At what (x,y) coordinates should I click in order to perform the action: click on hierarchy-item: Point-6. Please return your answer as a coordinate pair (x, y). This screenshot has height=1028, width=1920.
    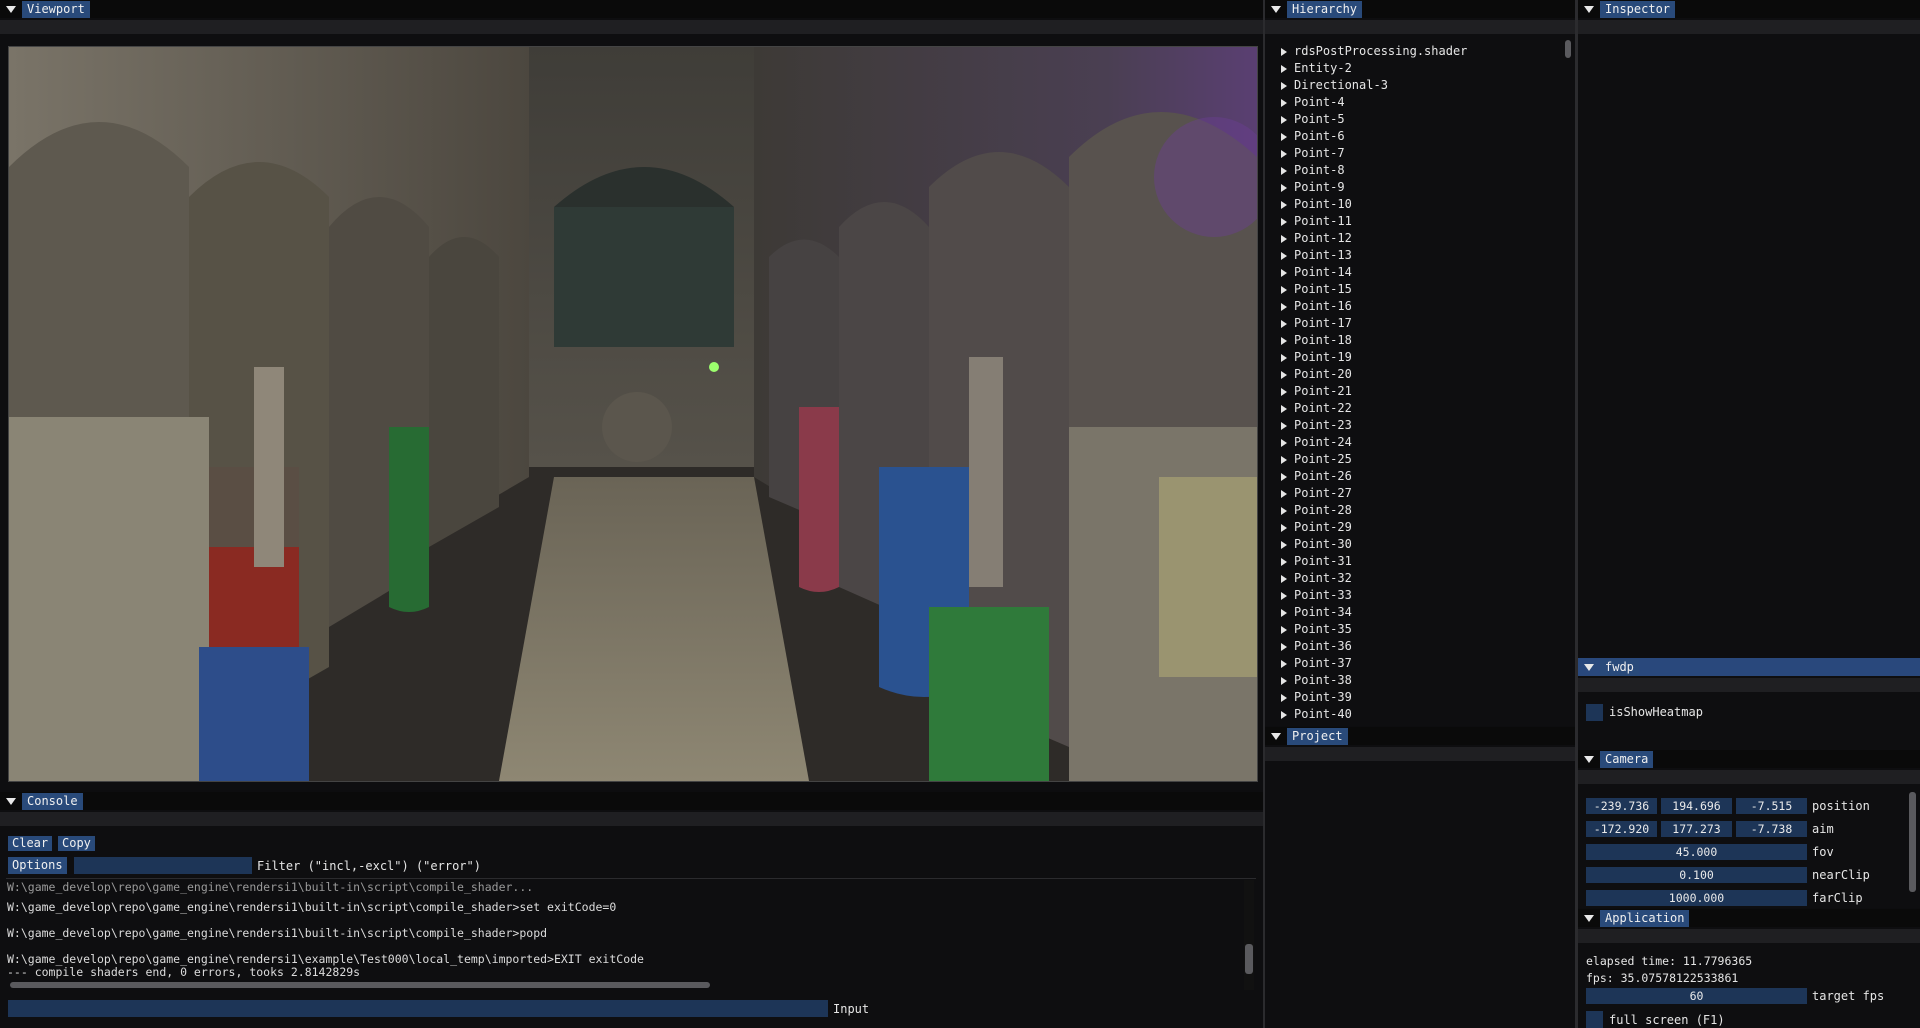
    Looking at the image, I should click on (1313, 136).